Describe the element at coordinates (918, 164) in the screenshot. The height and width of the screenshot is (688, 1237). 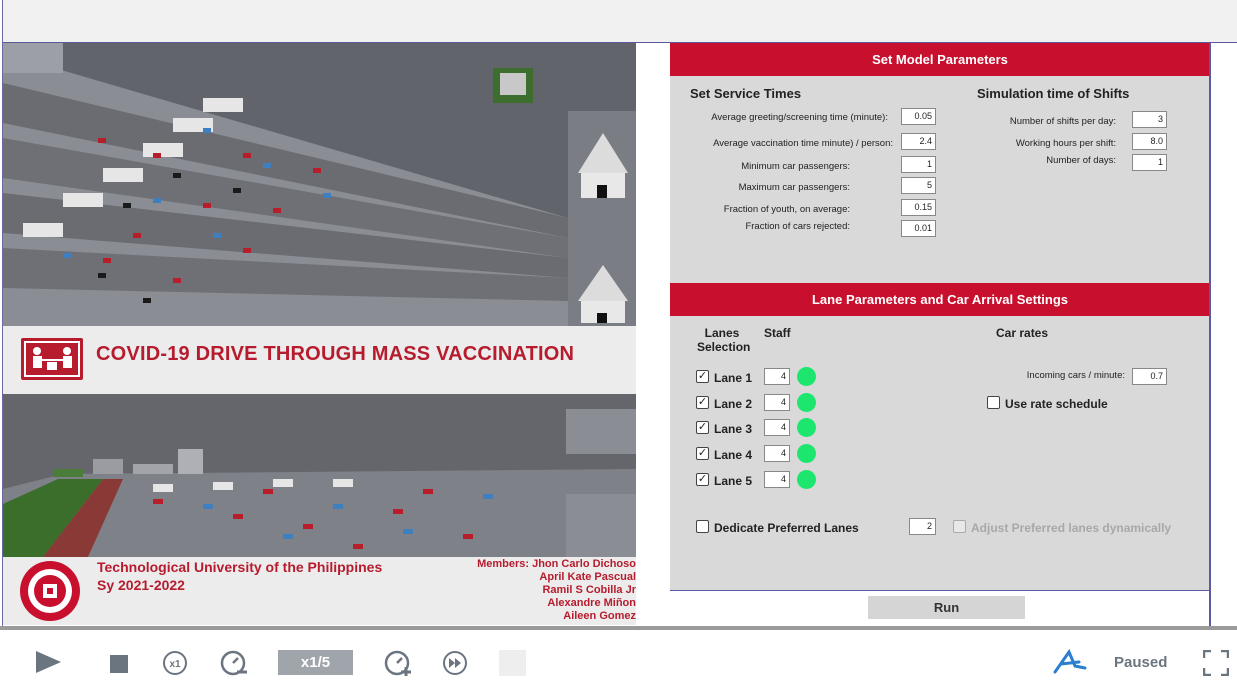
I see `min-passengers-input: 1` at that location.